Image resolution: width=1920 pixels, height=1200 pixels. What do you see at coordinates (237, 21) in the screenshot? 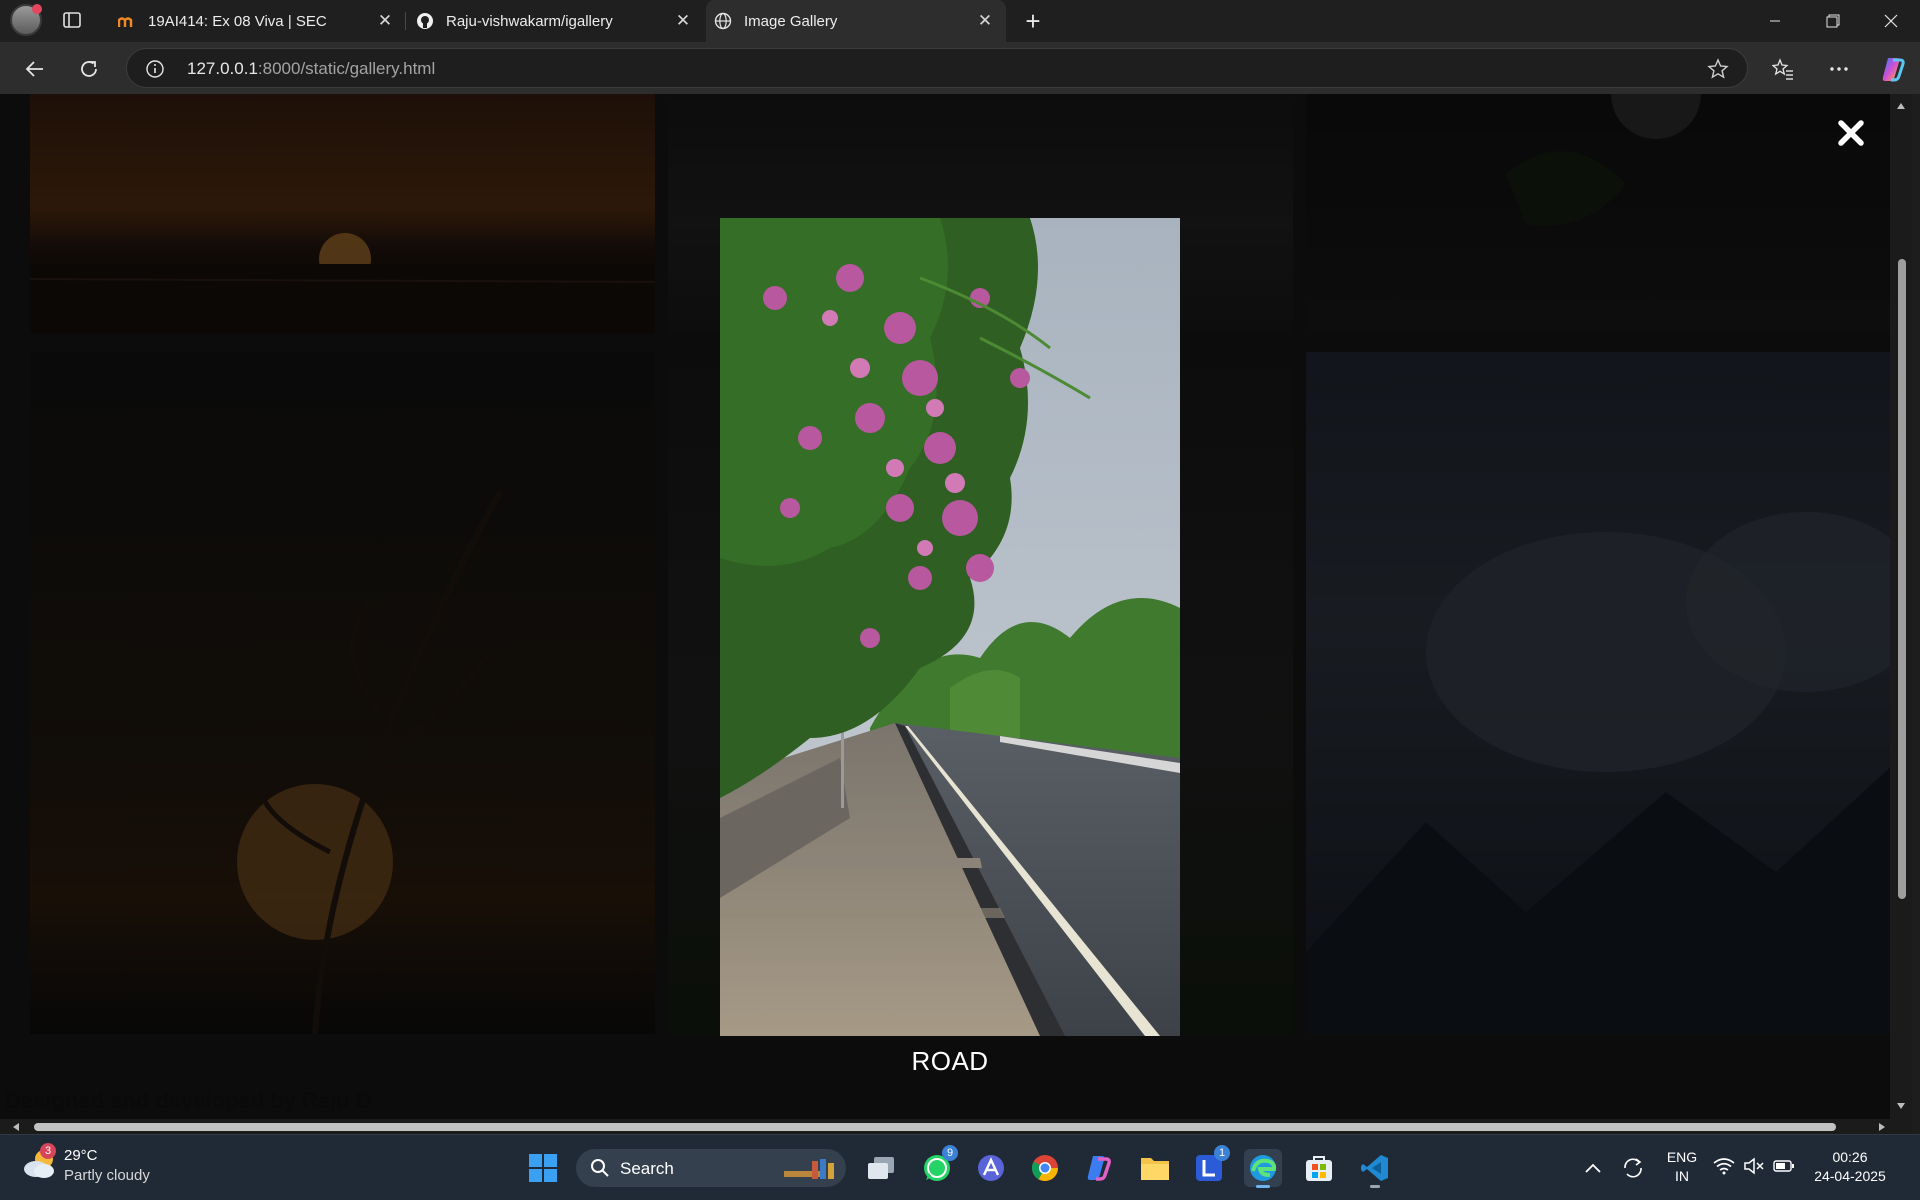
I see `tab-title: 19AI414: Ex 08 Viva | SEC` at bounding box center [237, 21].